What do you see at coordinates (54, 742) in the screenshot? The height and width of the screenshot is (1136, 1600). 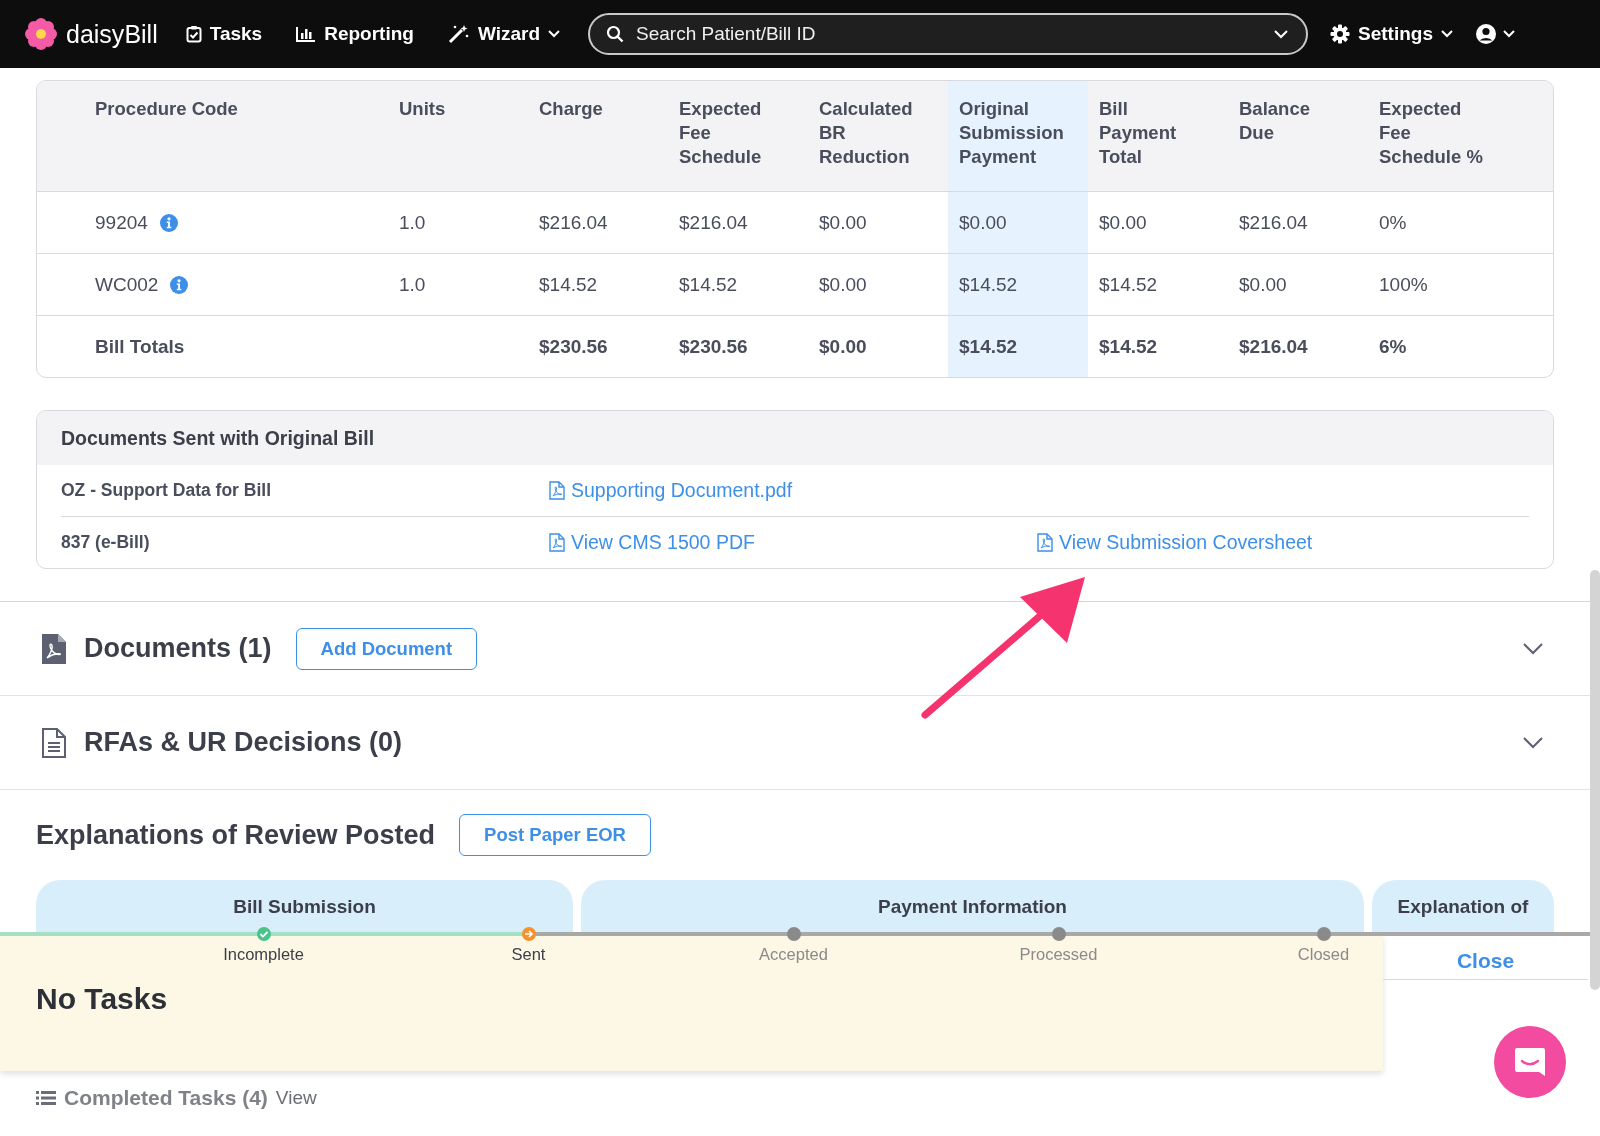 I see `document-icon` at bounding box center [54, 742].